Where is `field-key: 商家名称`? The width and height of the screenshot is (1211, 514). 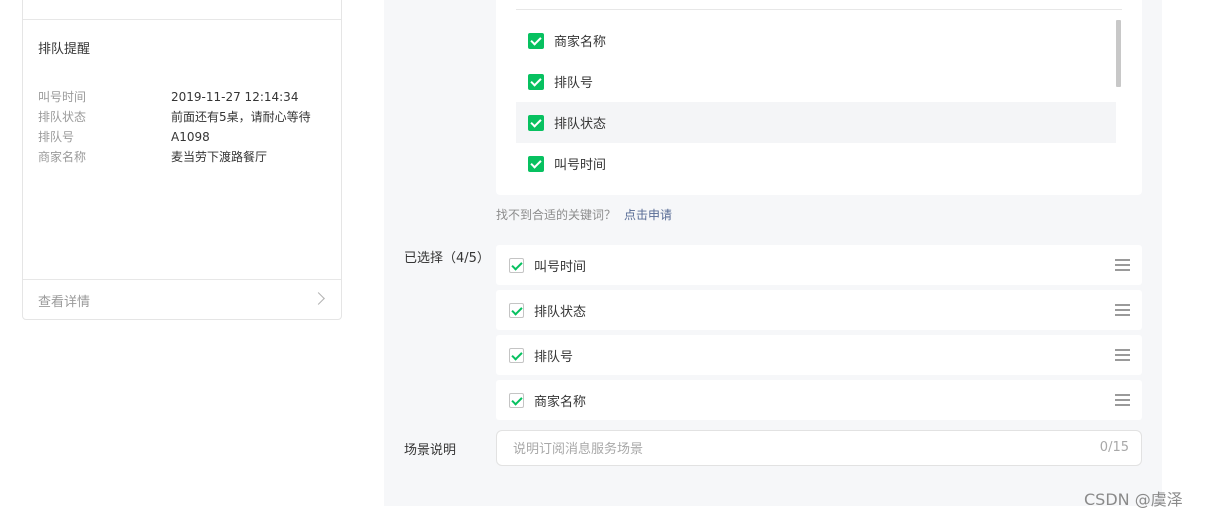 field-key: 商家名称 is located at coordinates (62, 157).